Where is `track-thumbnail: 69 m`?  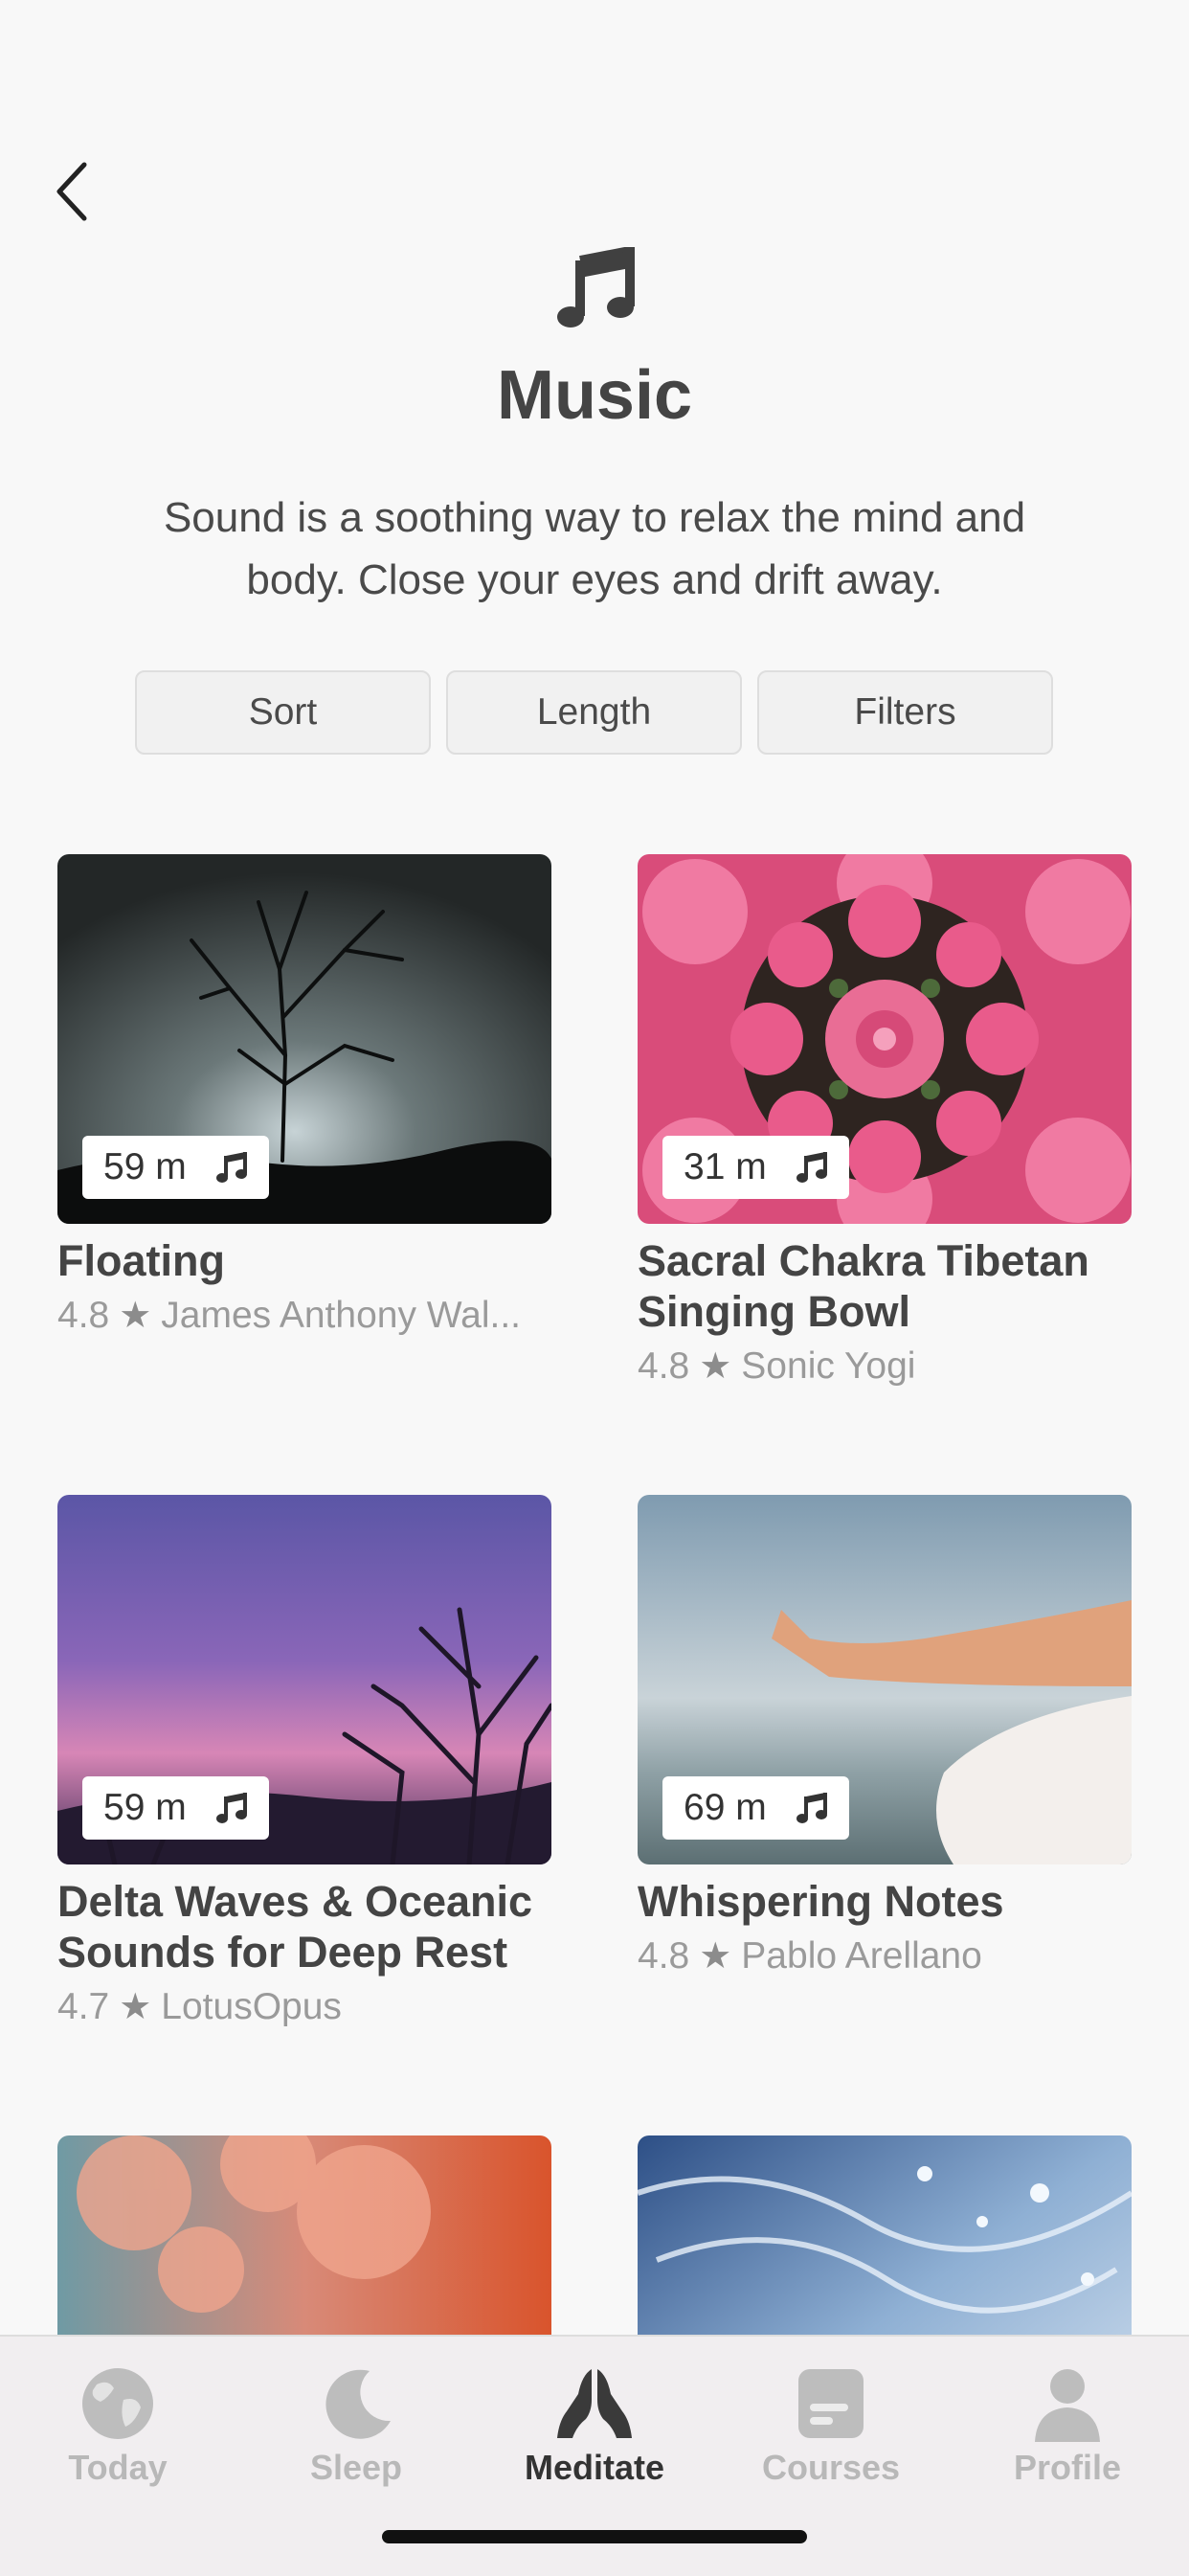 track-thumbnail: 69 m is located at coordinates (885, 1679).